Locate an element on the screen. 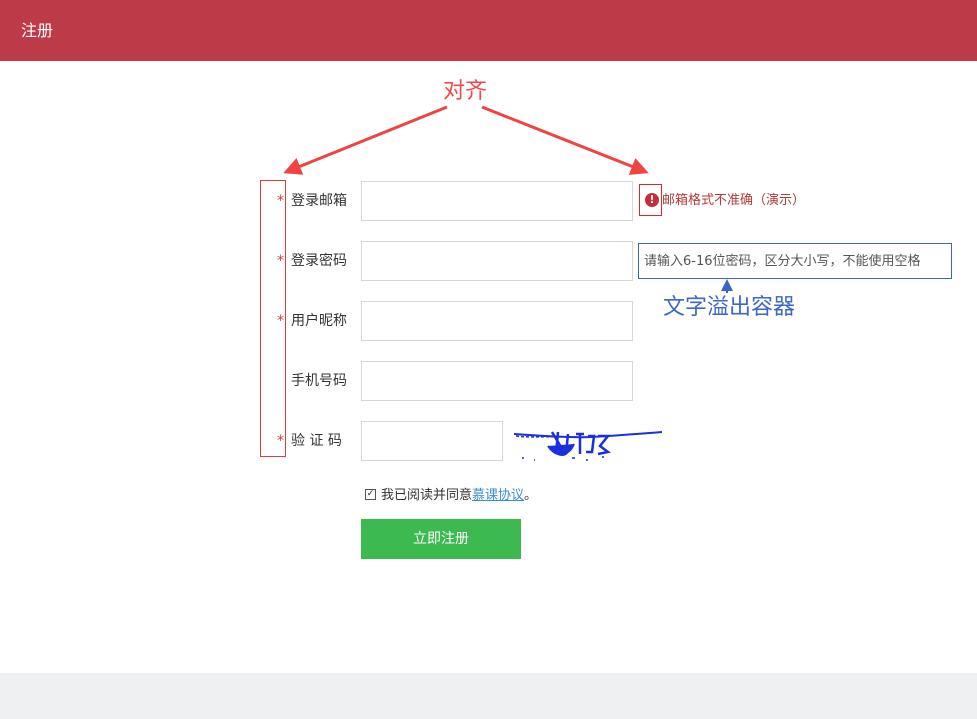 The width and height of the screenshot is (977, 719). register-button: 立即注册 is located at coordinates (441, 539).